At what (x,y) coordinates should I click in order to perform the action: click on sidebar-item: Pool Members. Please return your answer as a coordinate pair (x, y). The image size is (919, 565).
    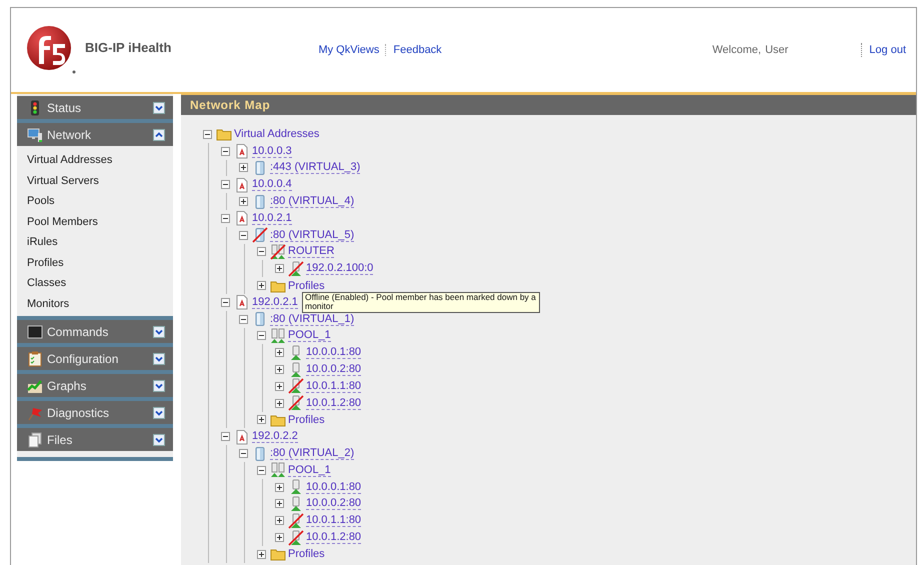
    Looking at the image, I should click on (62, 222).